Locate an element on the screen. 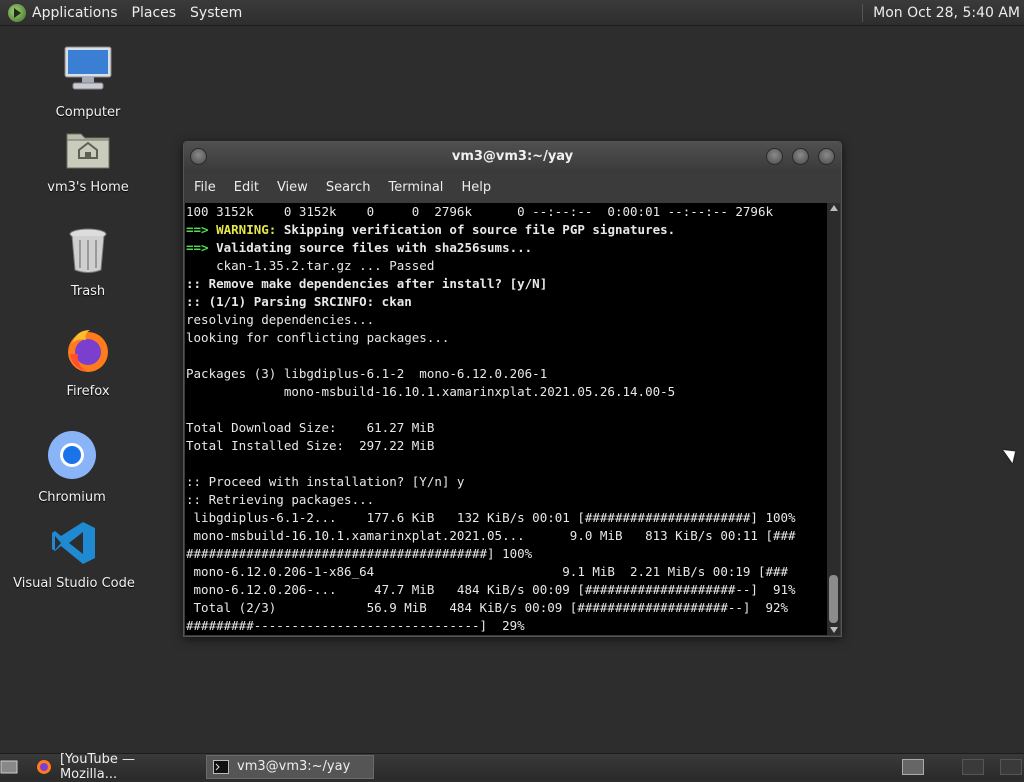 The image size is (1024, 782). menu-applications: Applications is located at coordinates (75, 13).